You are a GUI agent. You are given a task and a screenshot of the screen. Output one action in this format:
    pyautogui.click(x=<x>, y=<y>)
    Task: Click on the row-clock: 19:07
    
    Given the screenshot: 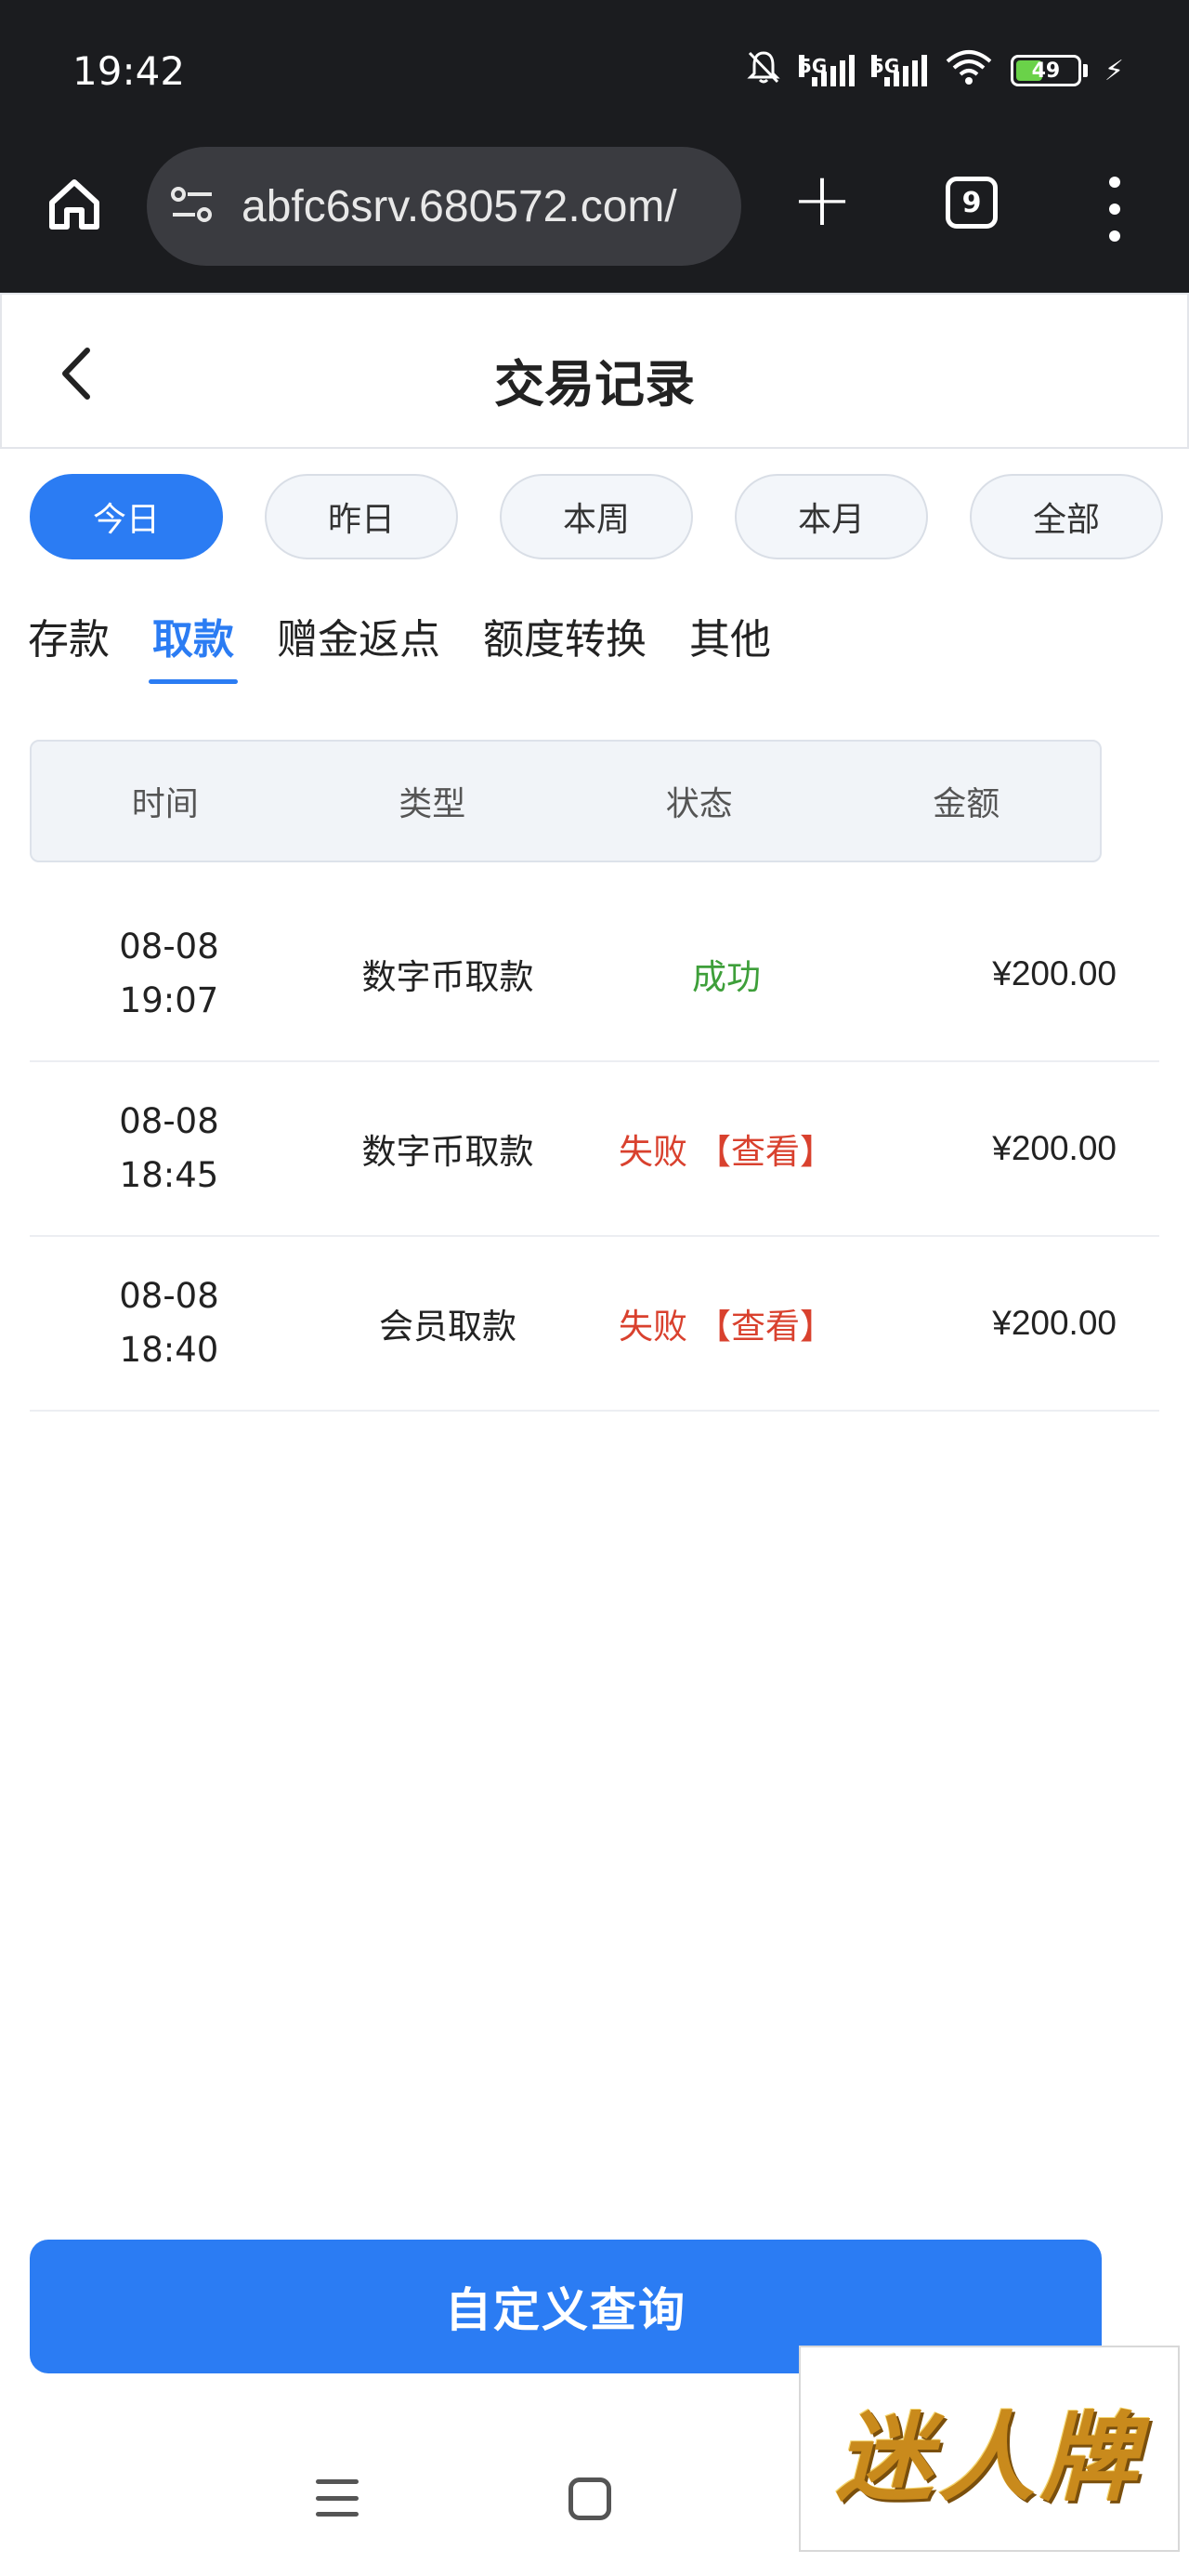 What is the action you would take?
    pyautogui.click(x=169, y=1000)
    